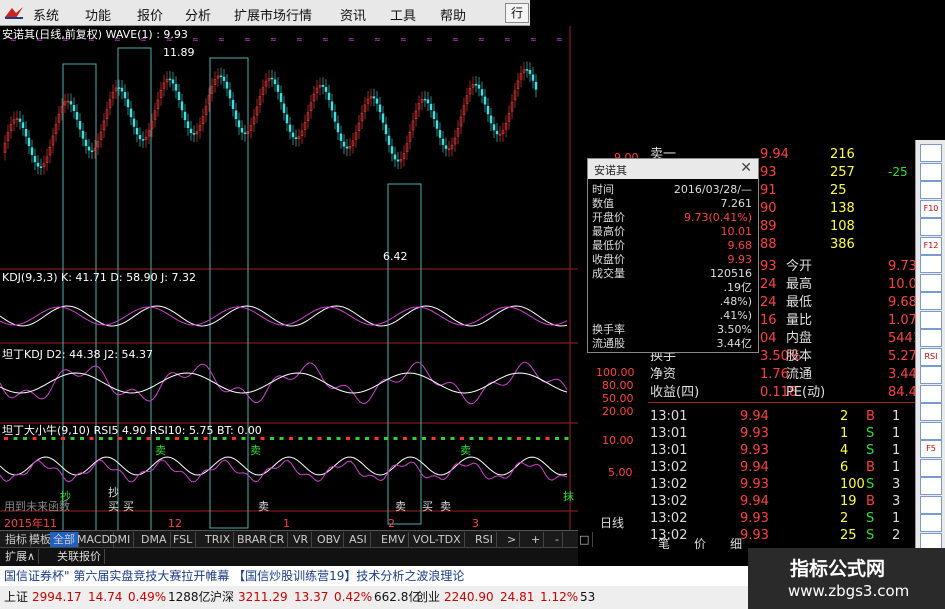  I want to click on indicator-tab: TRIX, so click(218, 539).